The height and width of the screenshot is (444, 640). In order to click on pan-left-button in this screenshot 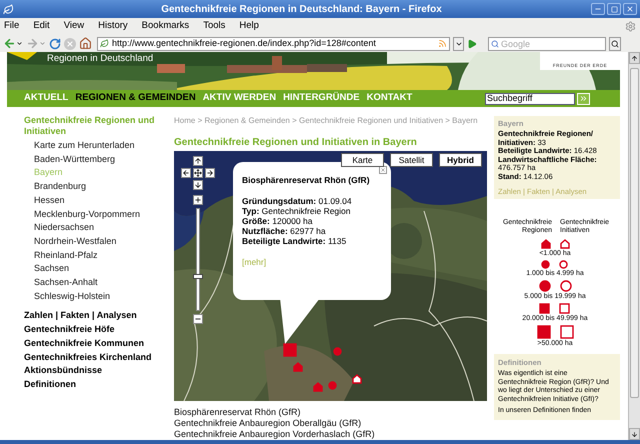, I will do `click(186, 173)`.